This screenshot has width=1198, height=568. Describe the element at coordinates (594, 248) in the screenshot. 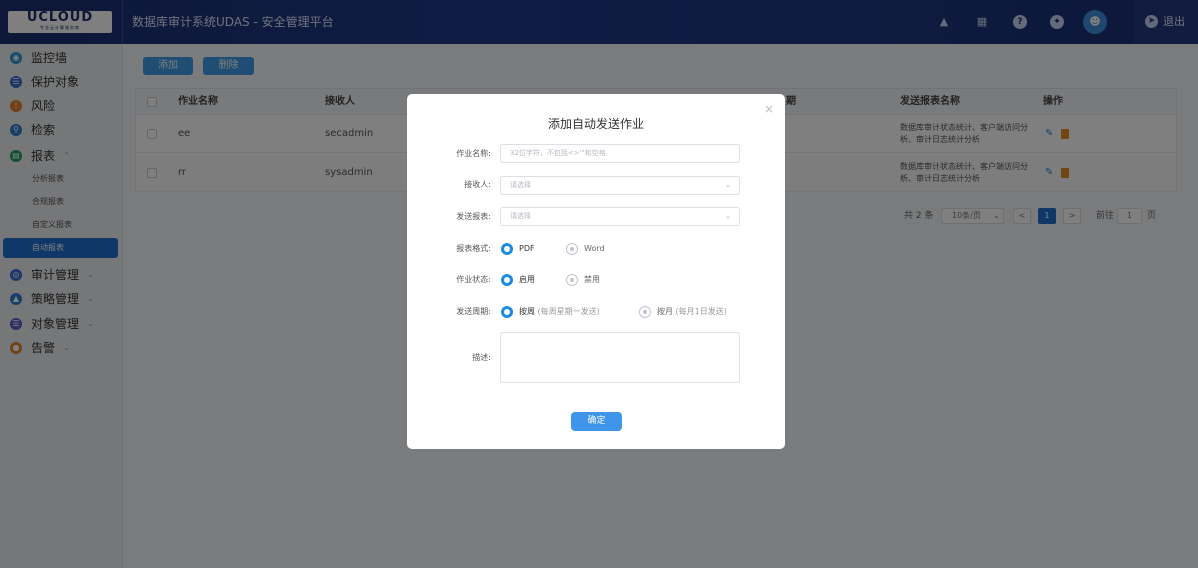

I see `format-word-label: Word` at that location.